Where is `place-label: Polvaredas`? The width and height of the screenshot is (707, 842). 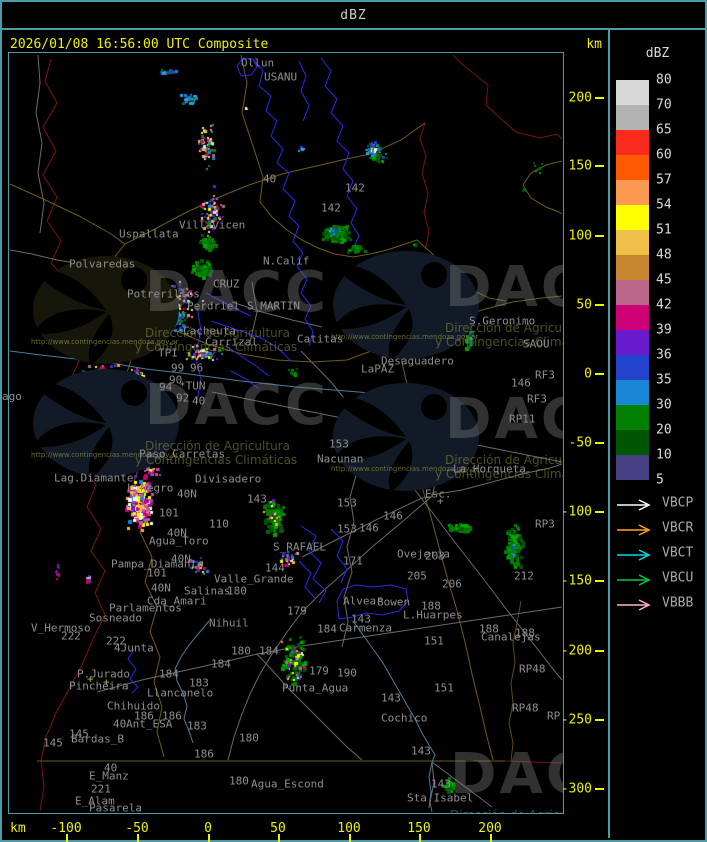
place-label: Polvaredas is located at coordinates (102, 264).